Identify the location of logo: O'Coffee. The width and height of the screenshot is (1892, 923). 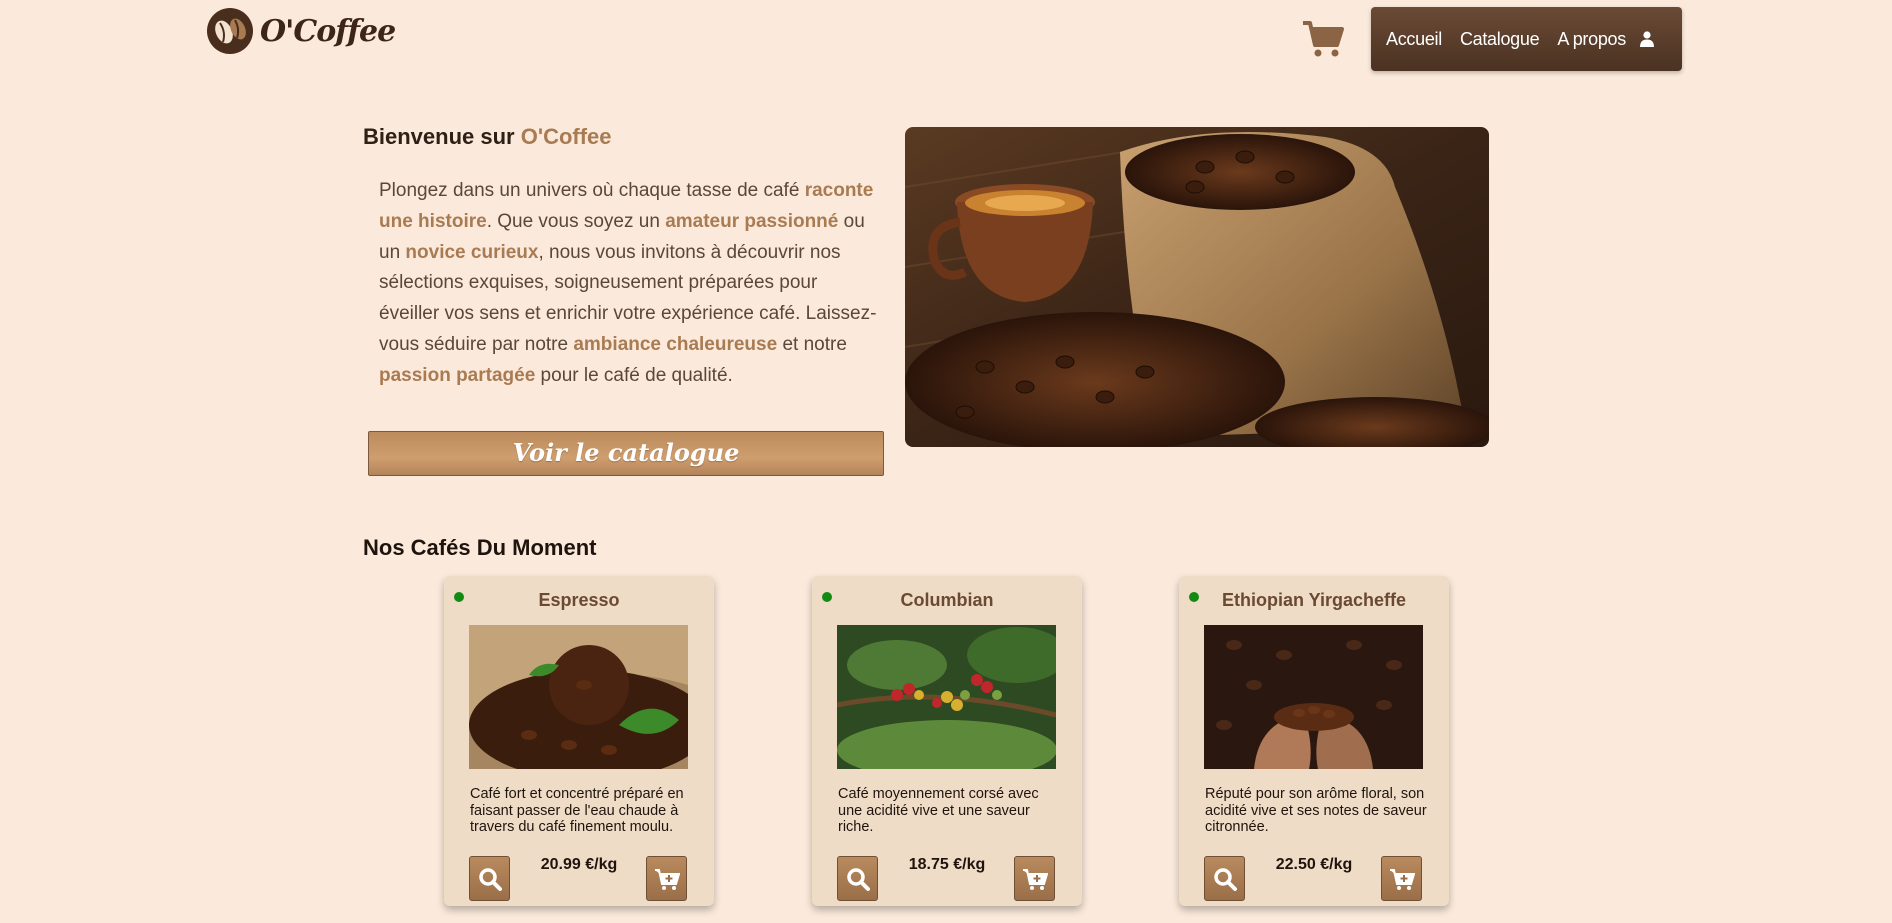
(301, 31).